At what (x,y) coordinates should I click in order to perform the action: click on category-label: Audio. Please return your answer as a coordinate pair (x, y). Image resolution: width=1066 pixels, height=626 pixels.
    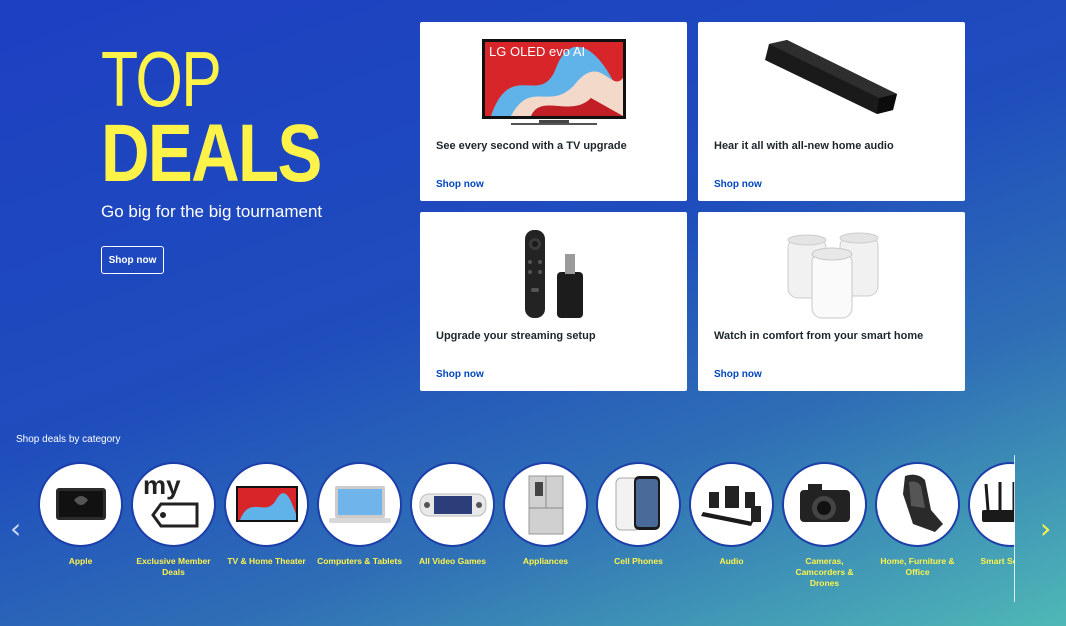
    Looking at the image, I should click on (731, 561).